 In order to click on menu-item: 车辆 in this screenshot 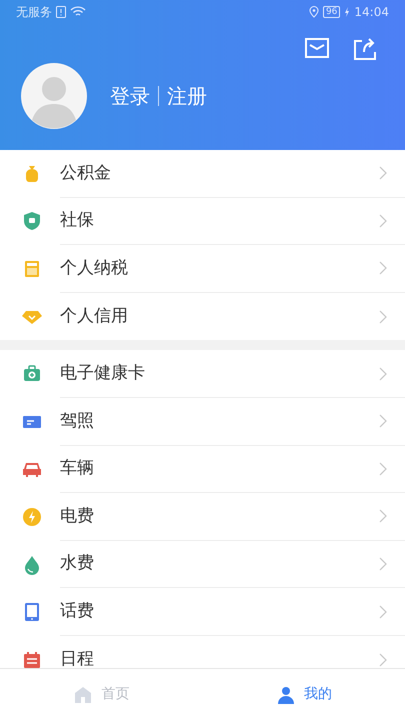, I will do `click(202, 470)`.